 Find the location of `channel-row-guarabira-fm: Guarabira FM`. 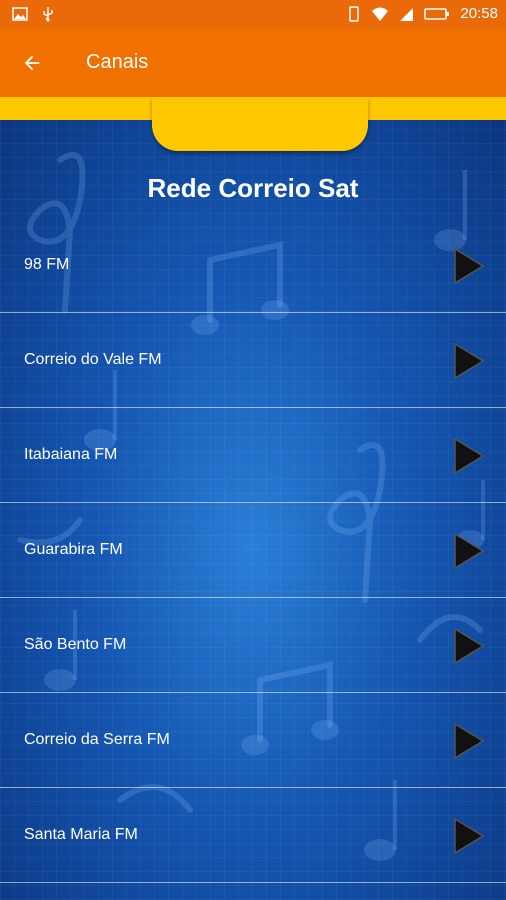

channel-row-guarabira-fm: Guarabira FM is located at coordinates (253, 550).